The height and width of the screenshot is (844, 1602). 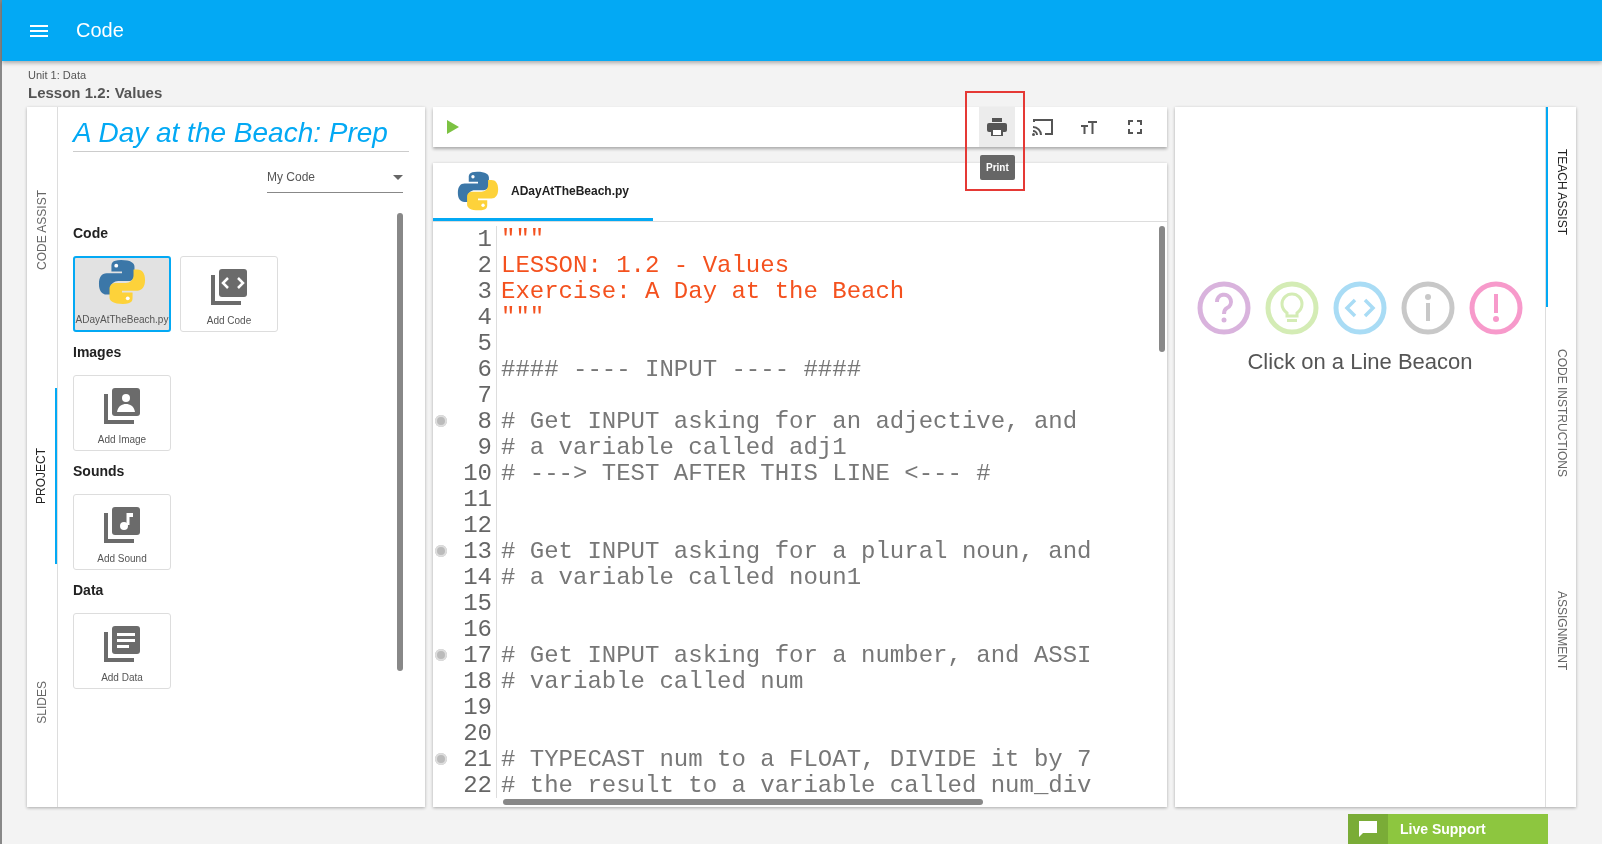 I want to click on section-heading: Sounds, so click(x=99, y=471).